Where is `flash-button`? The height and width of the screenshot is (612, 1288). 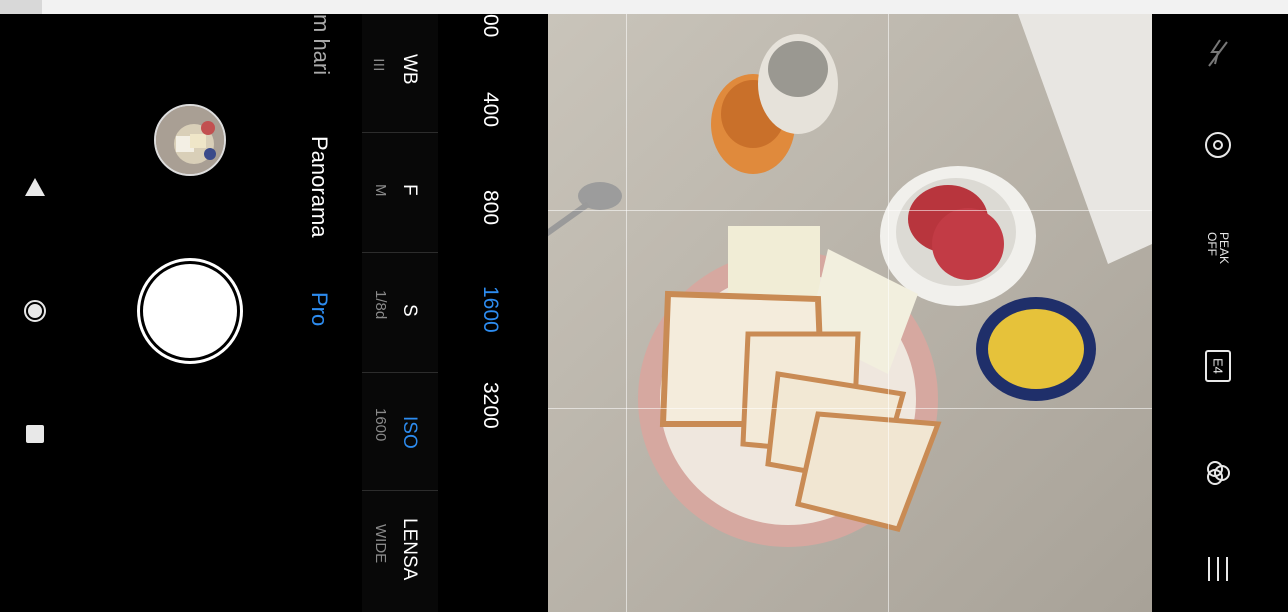
flash-button is located at coordinates (1218, 53).